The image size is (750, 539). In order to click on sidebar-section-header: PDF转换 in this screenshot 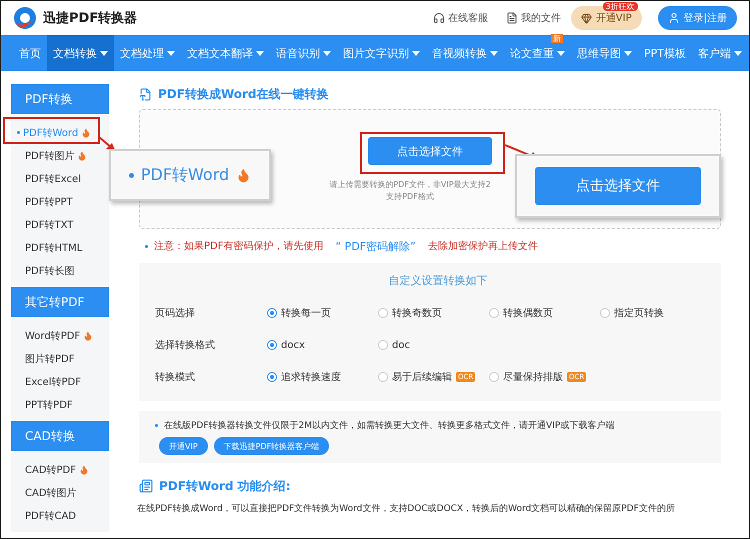, I will do `click(60, 99)`.